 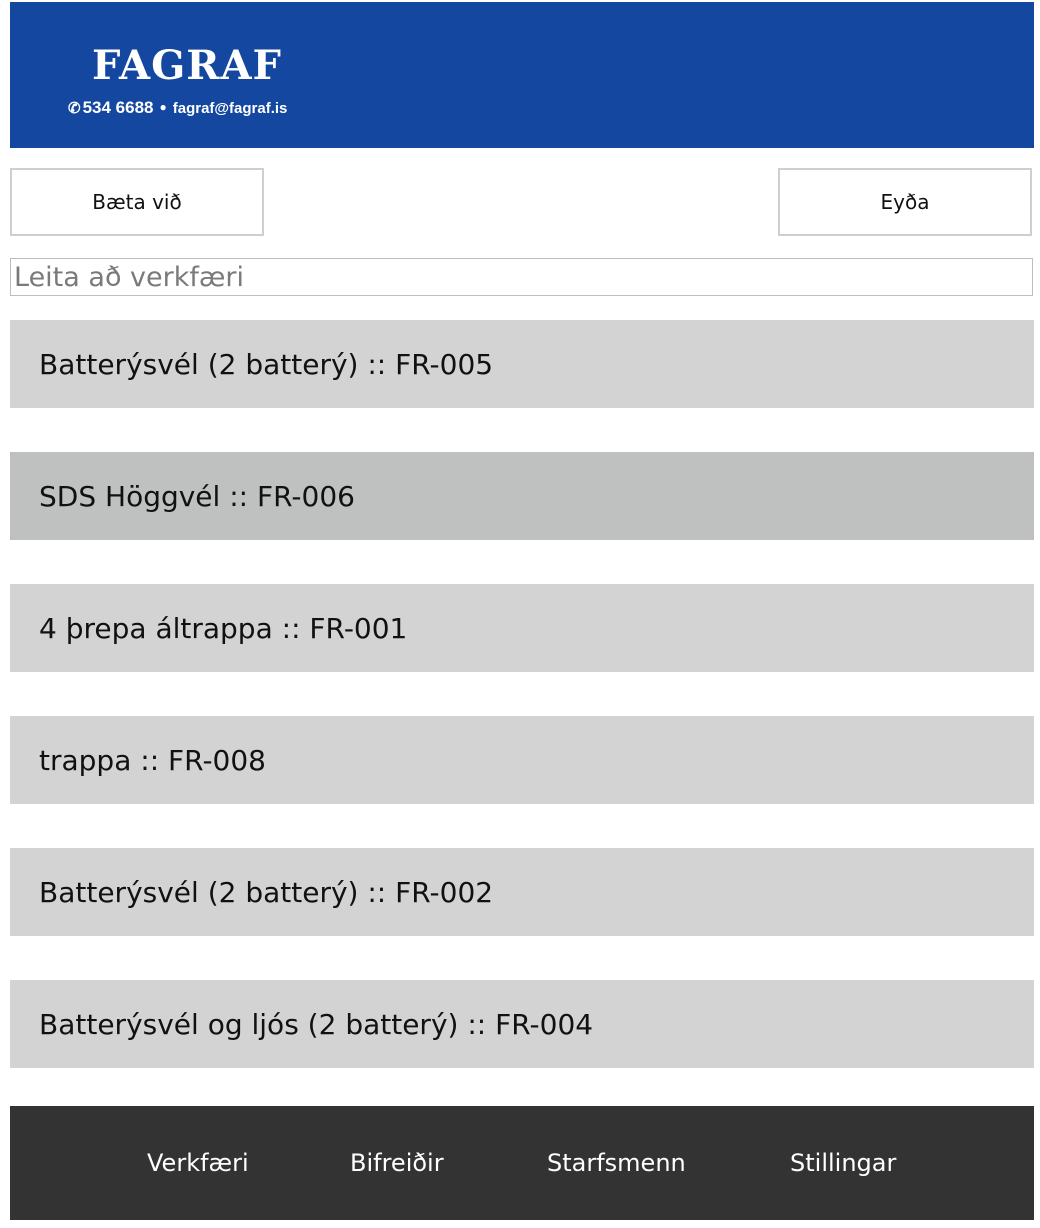 I want to click on nav-item-tools: Verkfæri, so click(x=198, y=1163).